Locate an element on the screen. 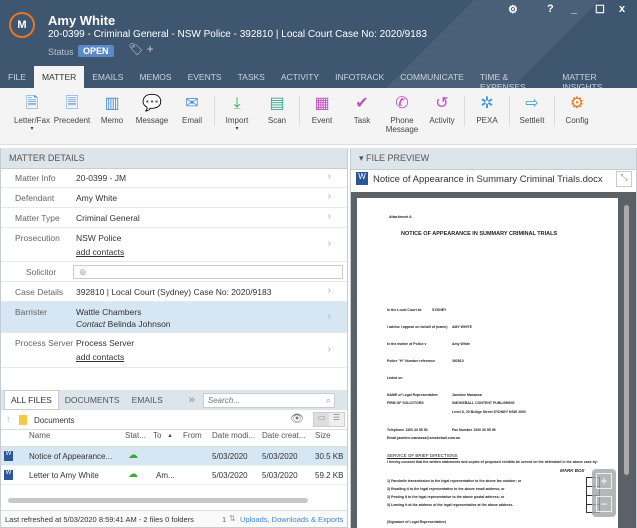 Image resolution: width=637 pixels, height=528 pixels. document-text: Jasmine Manassa is located at coordinates (467, 395).